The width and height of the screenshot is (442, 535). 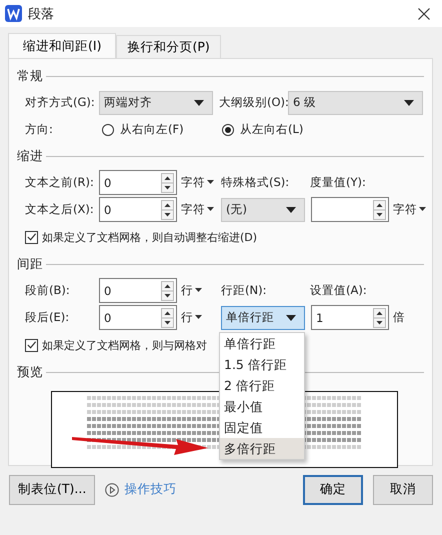 What do you see at coordinates (60, 102) in the screenshot?
I see `field-label: 对齐方式(G):` at bounding box center [60, 102].